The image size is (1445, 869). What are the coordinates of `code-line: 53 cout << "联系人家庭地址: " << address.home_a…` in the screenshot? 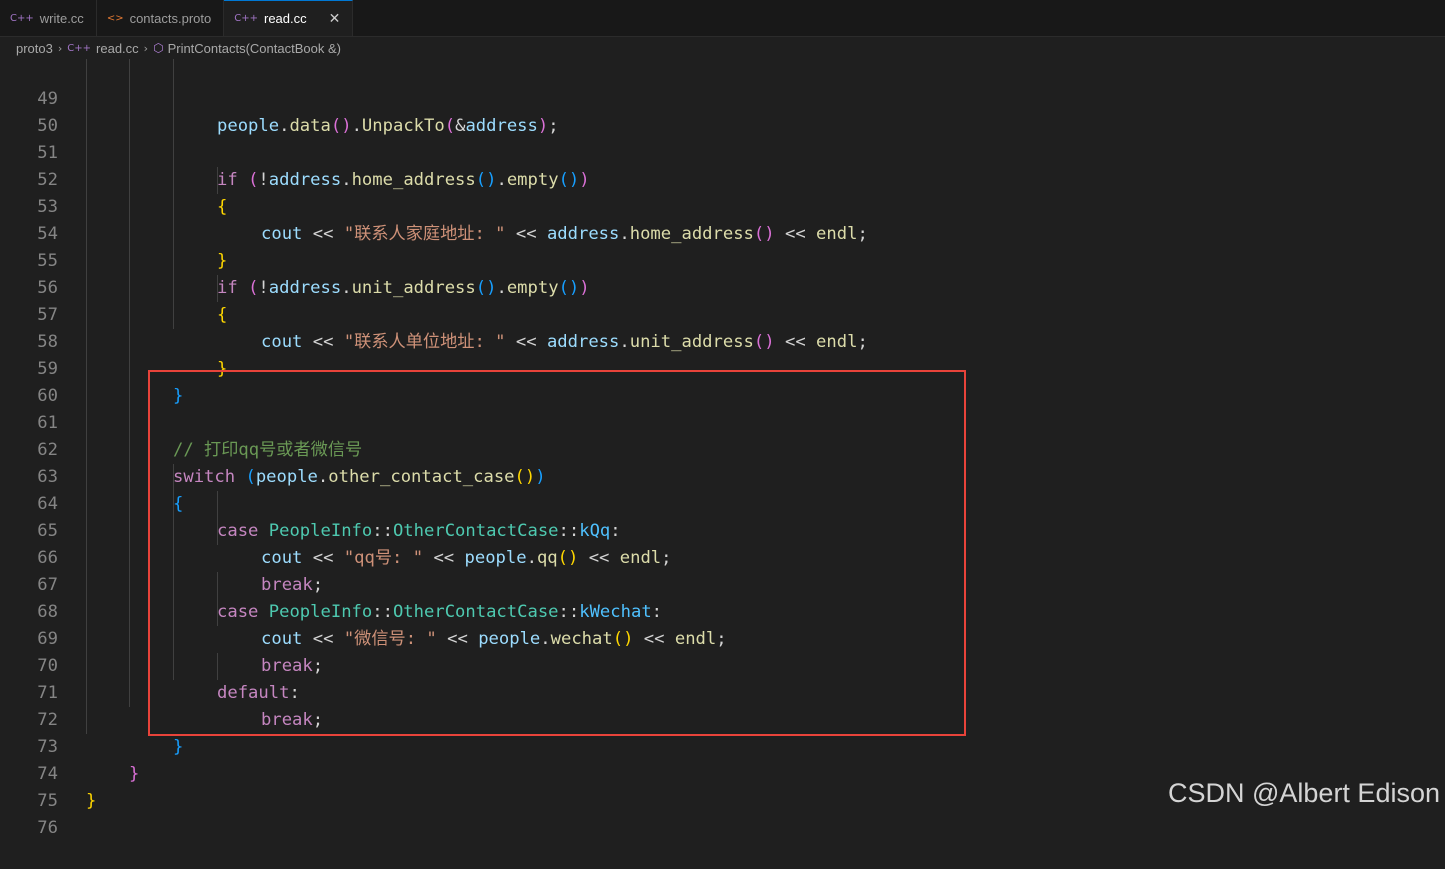 It's located at (722, 205).